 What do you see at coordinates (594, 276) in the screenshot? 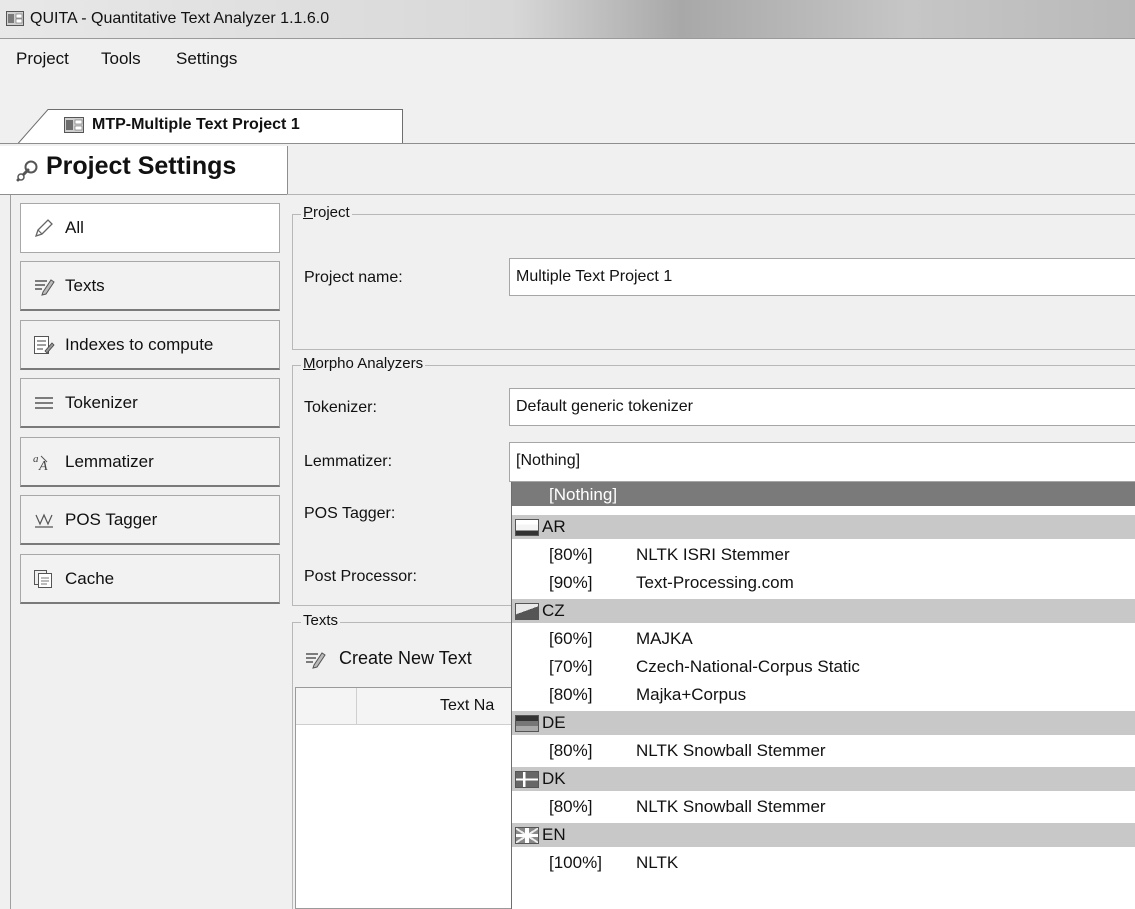
I see `project-name-value: Multiple Text Project 1` at bounding box center [594, 276].